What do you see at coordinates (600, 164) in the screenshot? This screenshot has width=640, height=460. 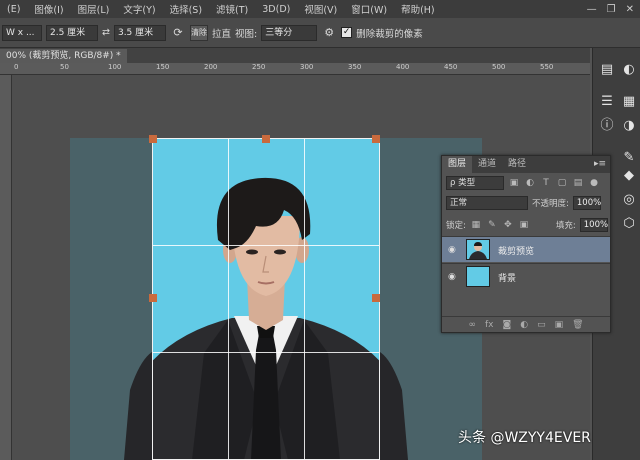 I see `panel-menu-icon: ▸≡` at bounding box center [600, 164].